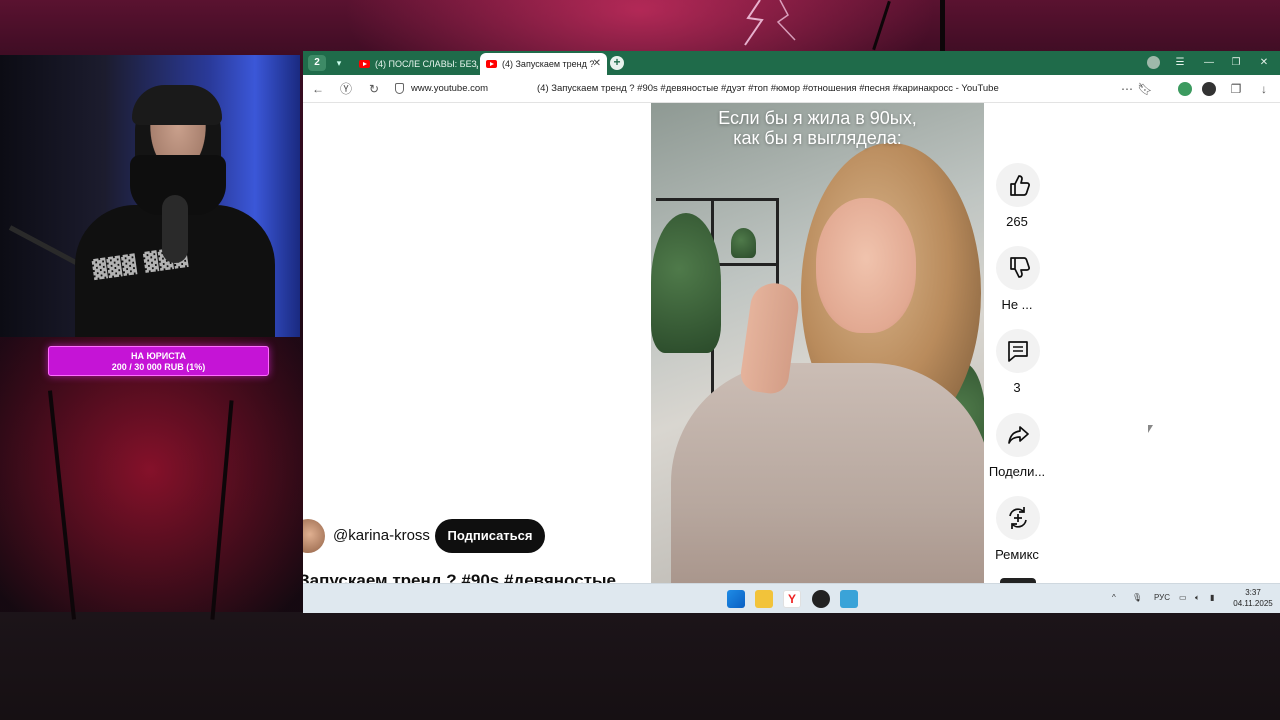  I want to click on like-count: 265, so click(1017, 221).